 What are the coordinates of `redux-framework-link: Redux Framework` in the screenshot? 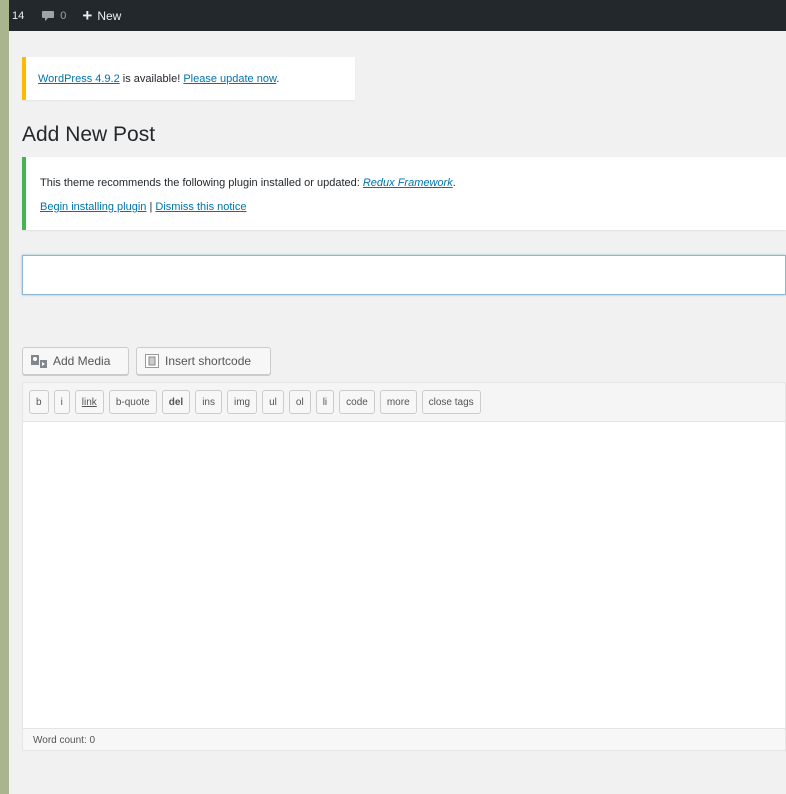 It's located at (408, 183).